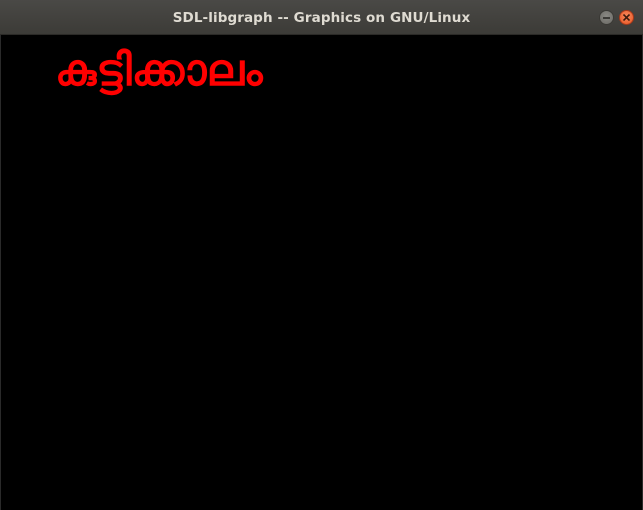 This screenshot has height=510, width=643. I want to click on close-icon, so click(626, 17).